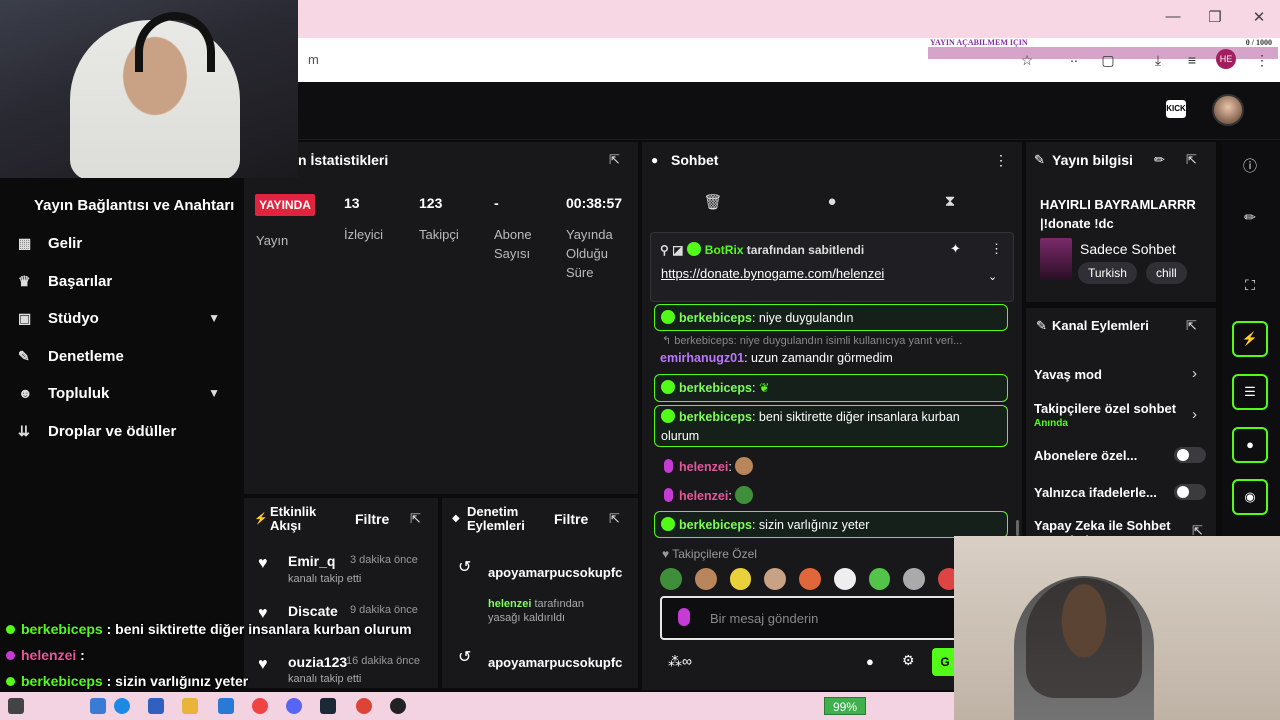  What do you see at coordinates (513, 244) in the screenshot?
I see `stat-subs-label: Abone Sayısı` at bounding box center [513, 244].